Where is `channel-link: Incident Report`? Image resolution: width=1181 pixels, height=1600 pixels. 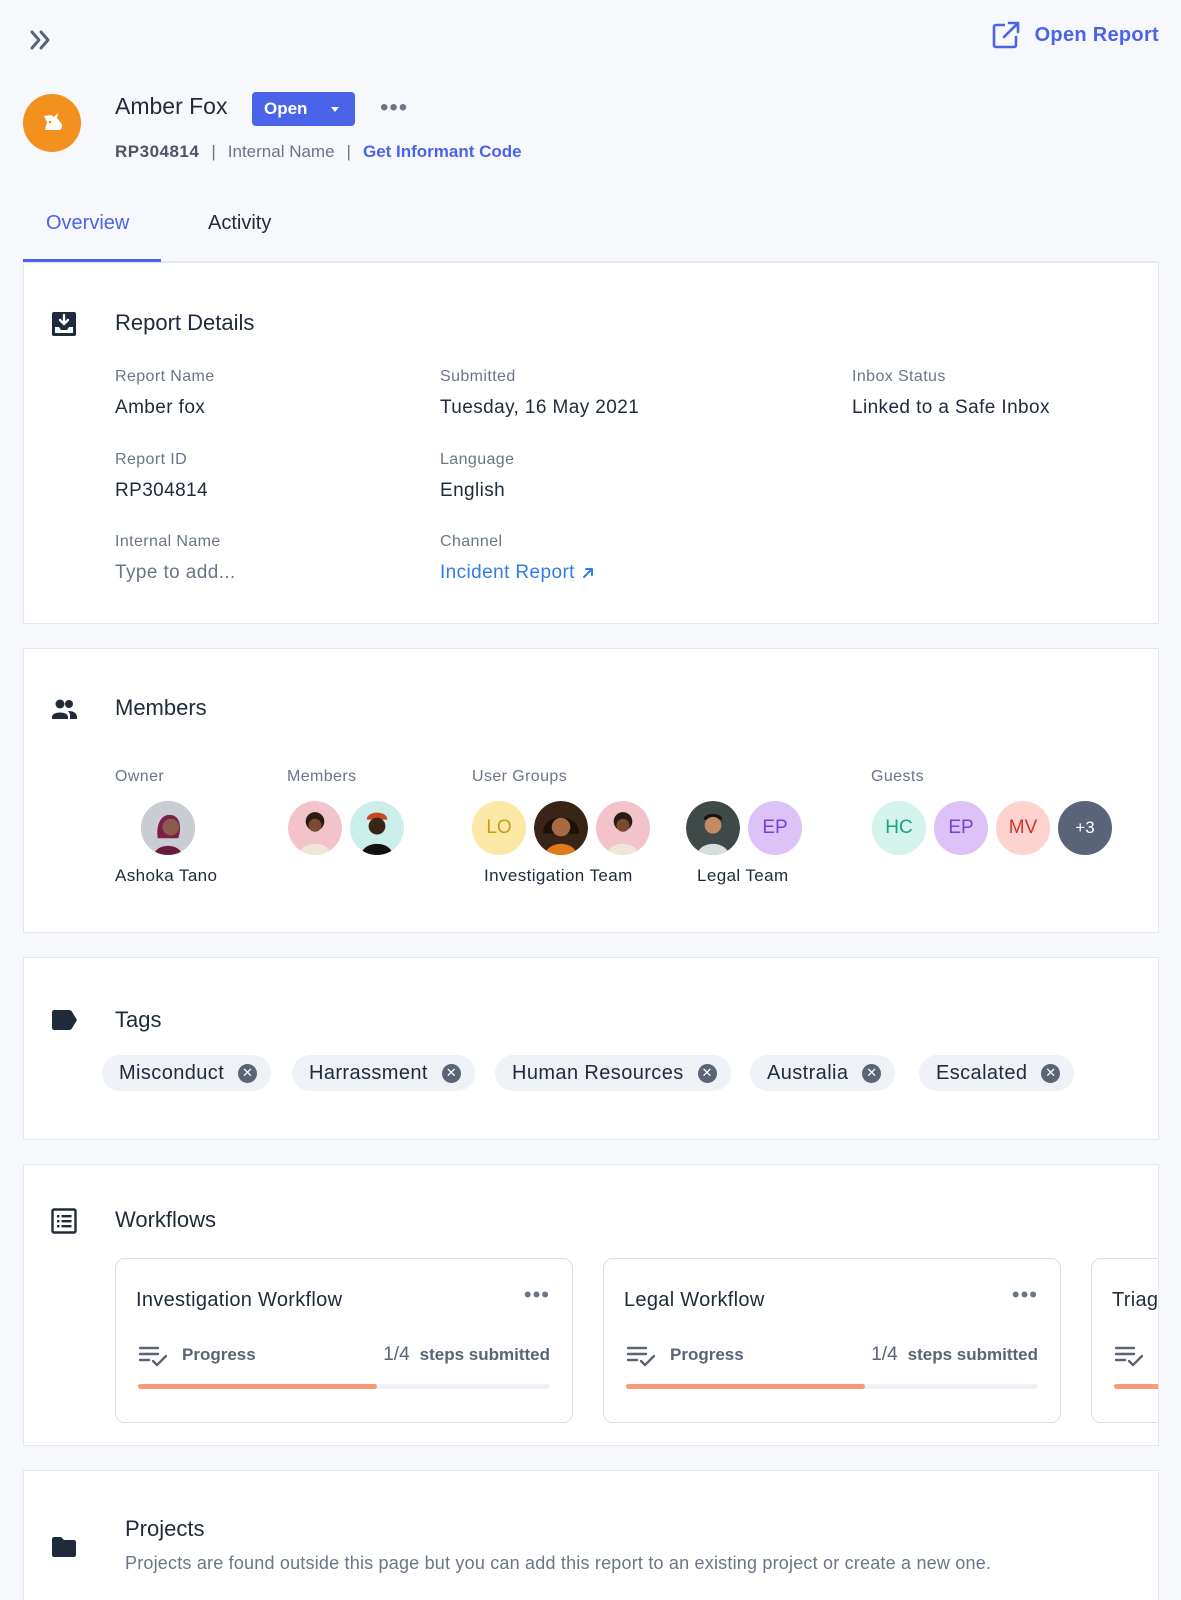 channel-link: Incident Report is located at coordinates (517, 573).